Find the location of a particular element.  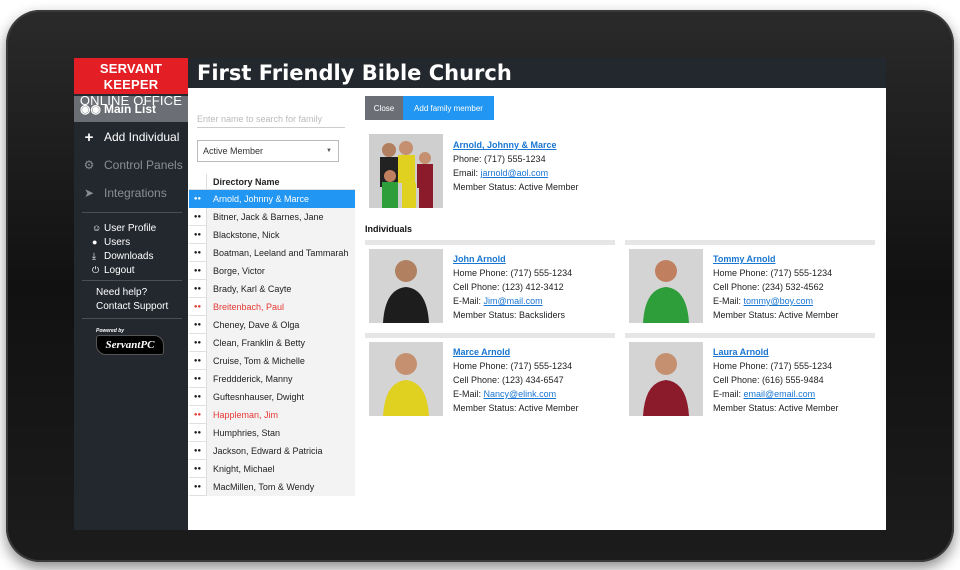

directory-name-cell: Cheney, Dave & Olga is located at coordinates (280, 324).